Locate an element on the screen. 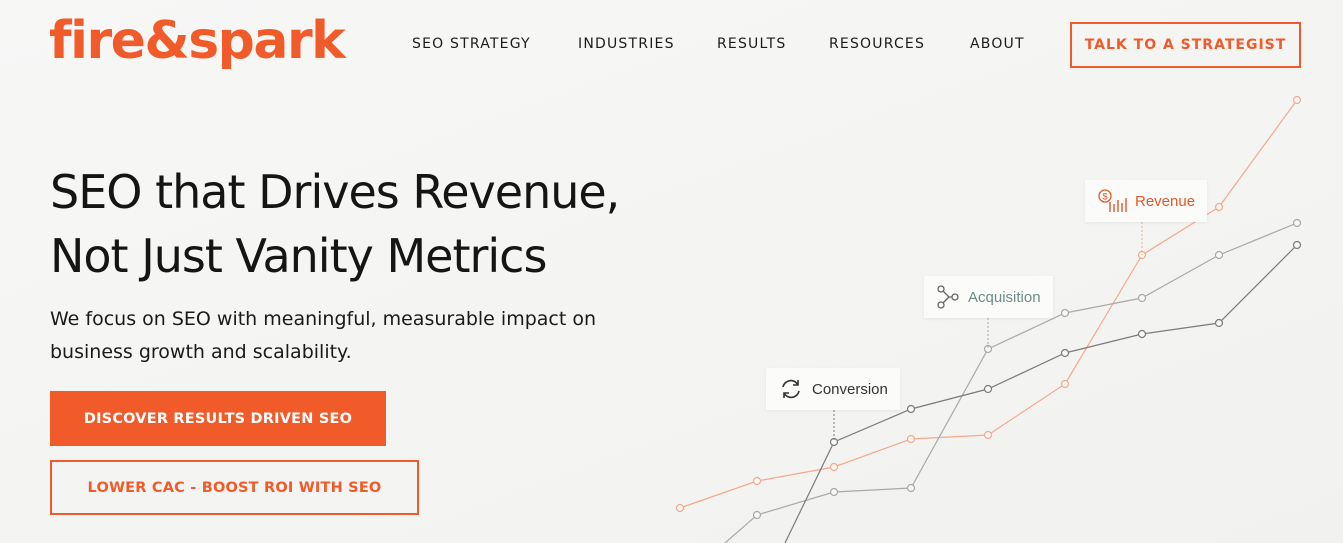 The width and height of the screenshot is (1343, 543). nav-item-resources: RESOURCES is located at coordinates (877, 44).